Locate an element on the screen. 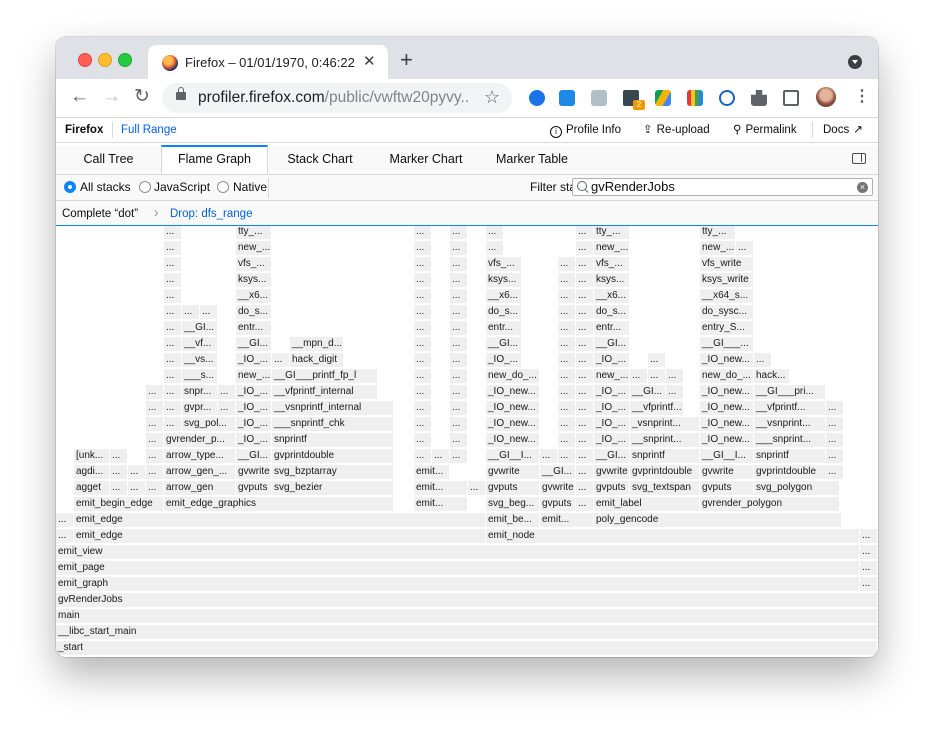 Image resolution: width=934 pixels, height=731 pixels. flame-frame: main is located at coordinates (467, 616).